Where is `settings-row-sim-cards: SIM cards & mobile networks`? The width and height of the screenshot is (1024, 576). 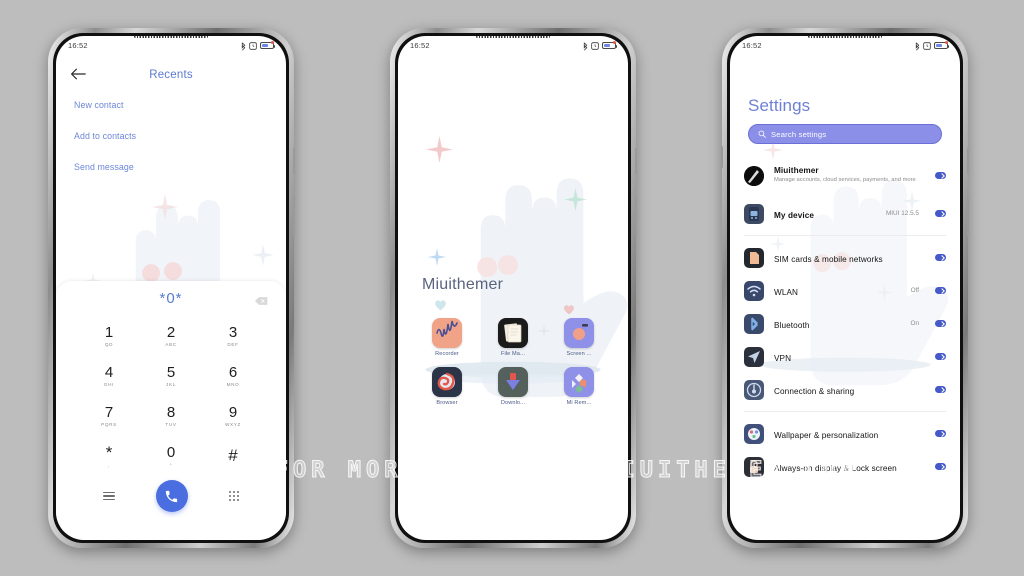
settings-row-sim-cards: SIM cards & mobile networks is located at coordinates (845, 257).